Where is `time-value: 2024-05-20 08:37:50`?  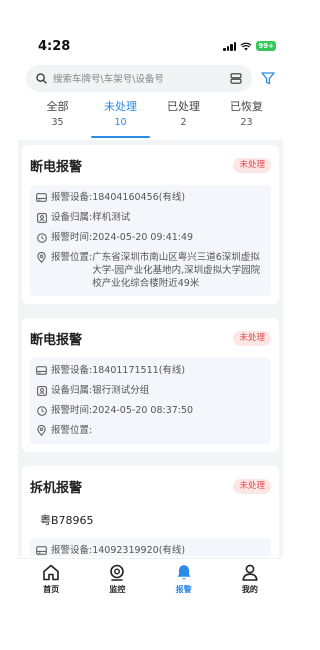 time-value: 2024-05-20 08:37:50 is located at coordinates (143, 410).